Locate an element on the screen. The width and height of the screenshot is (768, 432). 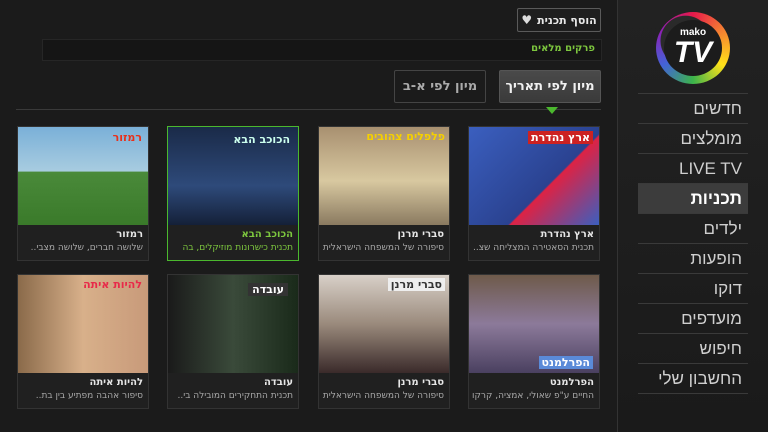
show-thumbnail: עובדה is located at coordinates (233, 324).